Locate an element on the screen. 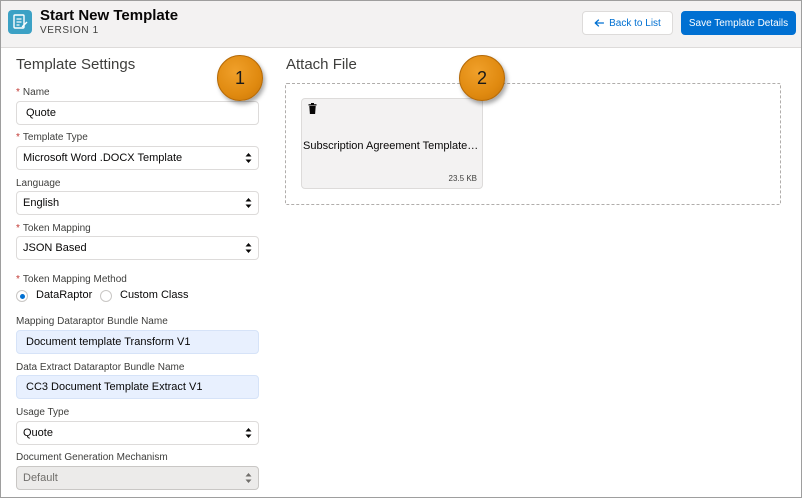 Image resolution: width=802 pixels, height=498 pixels. custom-class-radio-label: Custom Class is located at coordinates (154, 295).